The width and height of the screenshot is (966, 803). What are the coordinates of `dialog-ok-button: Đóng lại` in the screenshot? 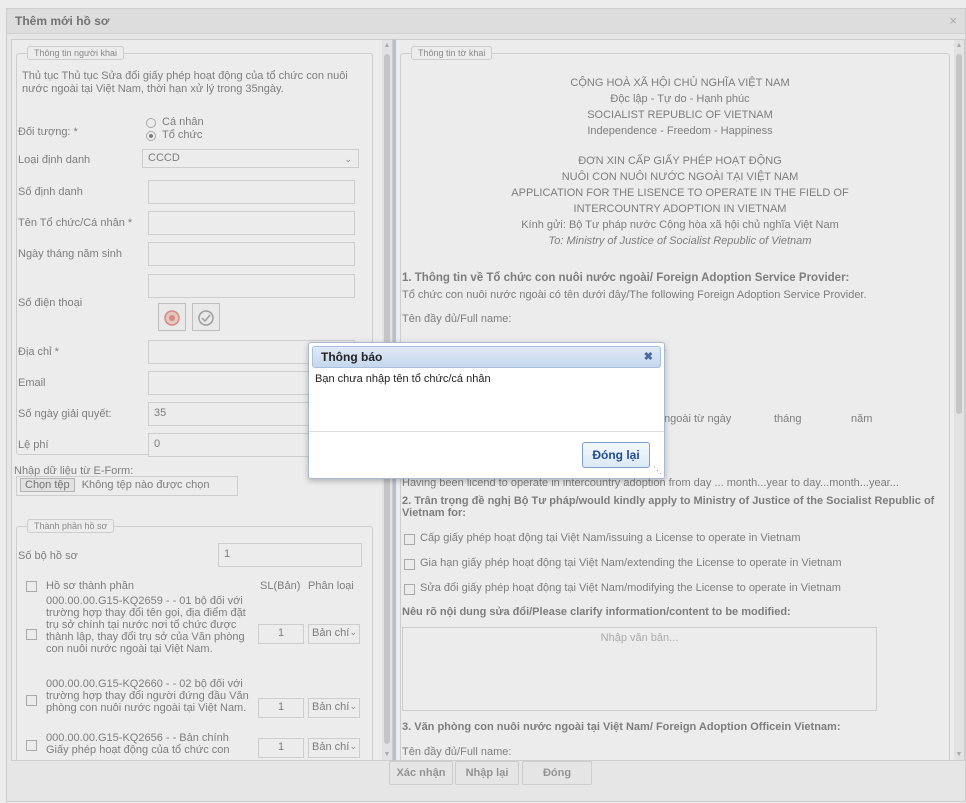 It's located at (616, 455).